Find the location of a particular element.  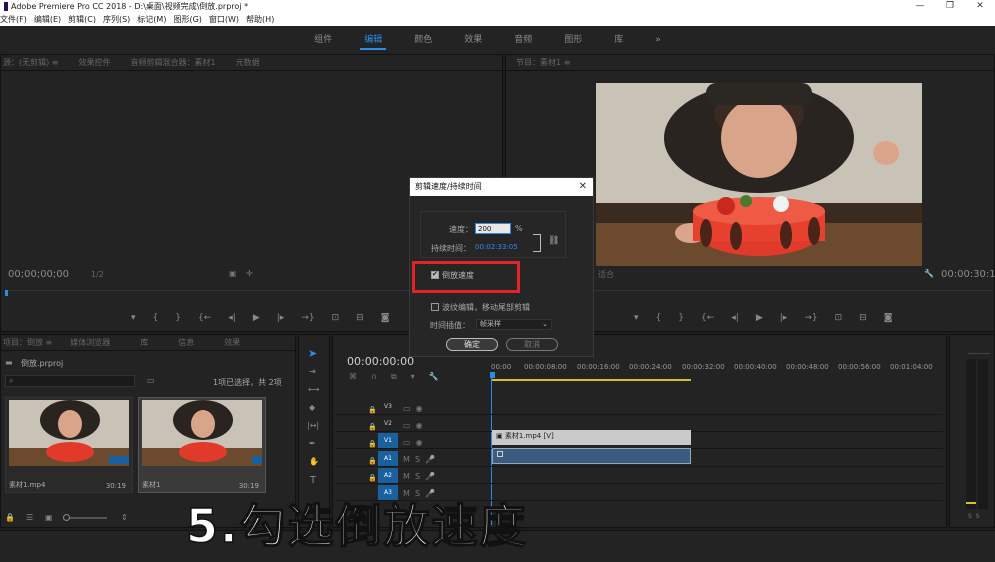

go-to-out-icon: →} is located at coordinates (307, 318).